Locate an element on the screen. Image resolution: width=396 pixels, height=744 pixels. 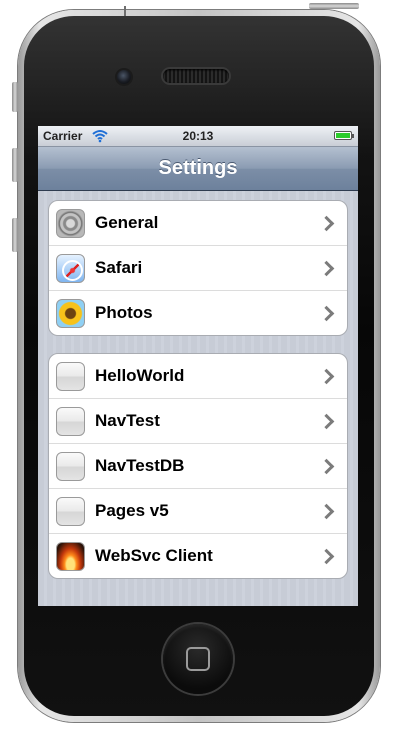
settings-row-safari: Safari is located at coordinates (198, 268).